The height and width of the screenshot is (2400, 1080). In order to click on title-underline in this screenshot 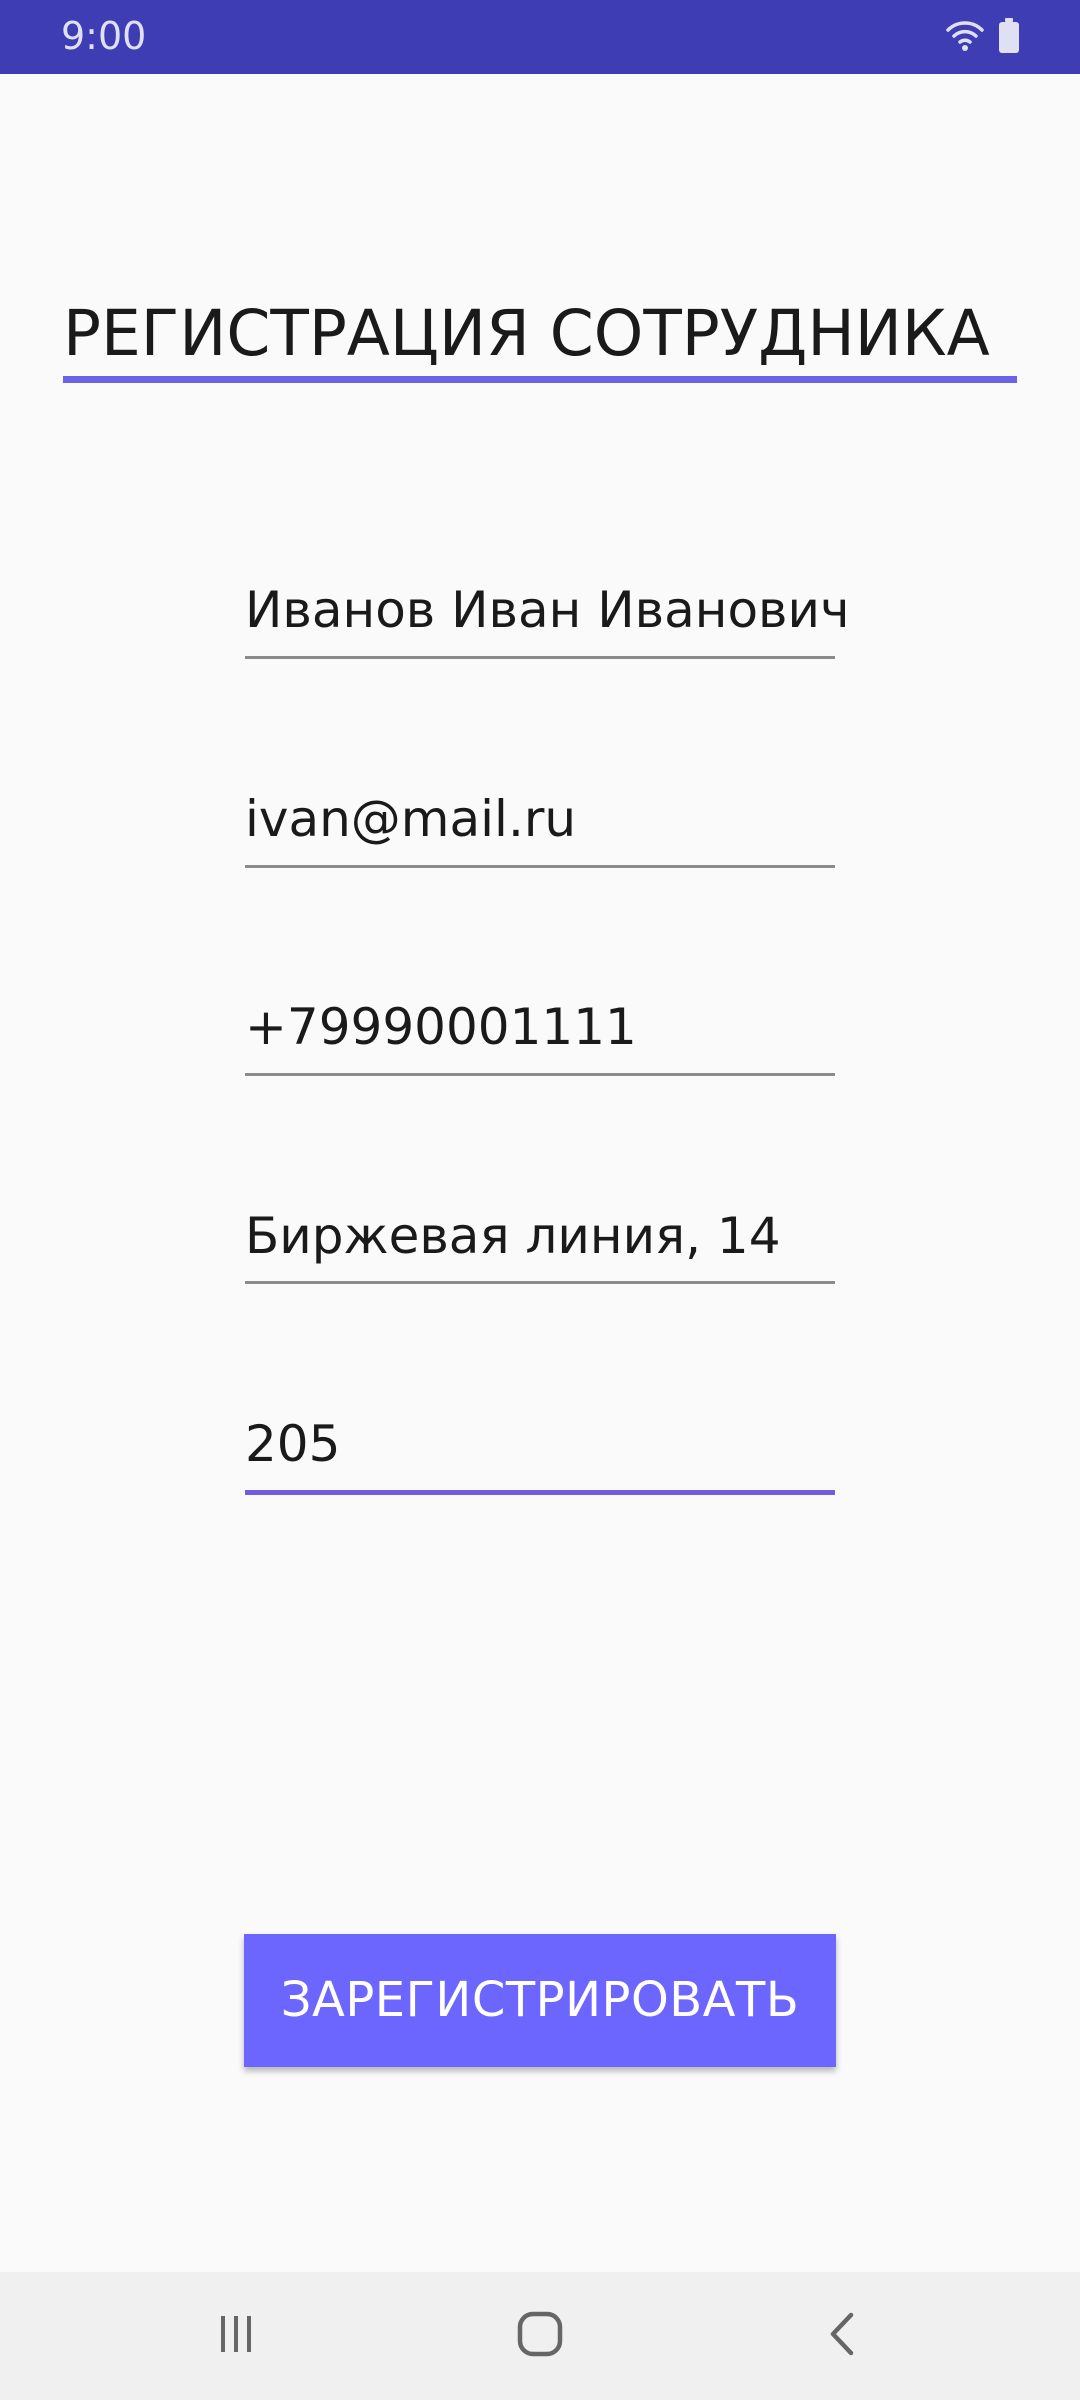, I will do `click(540, 379)`.